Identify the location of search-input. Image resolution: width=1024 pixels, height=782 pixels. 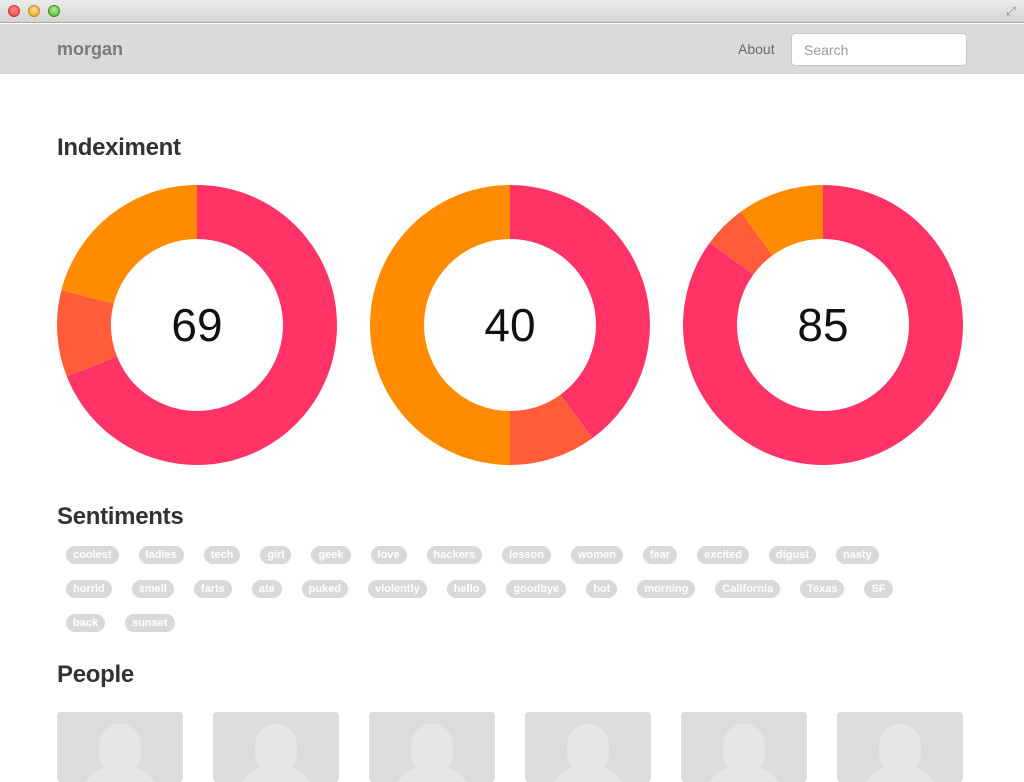
(879, 49).